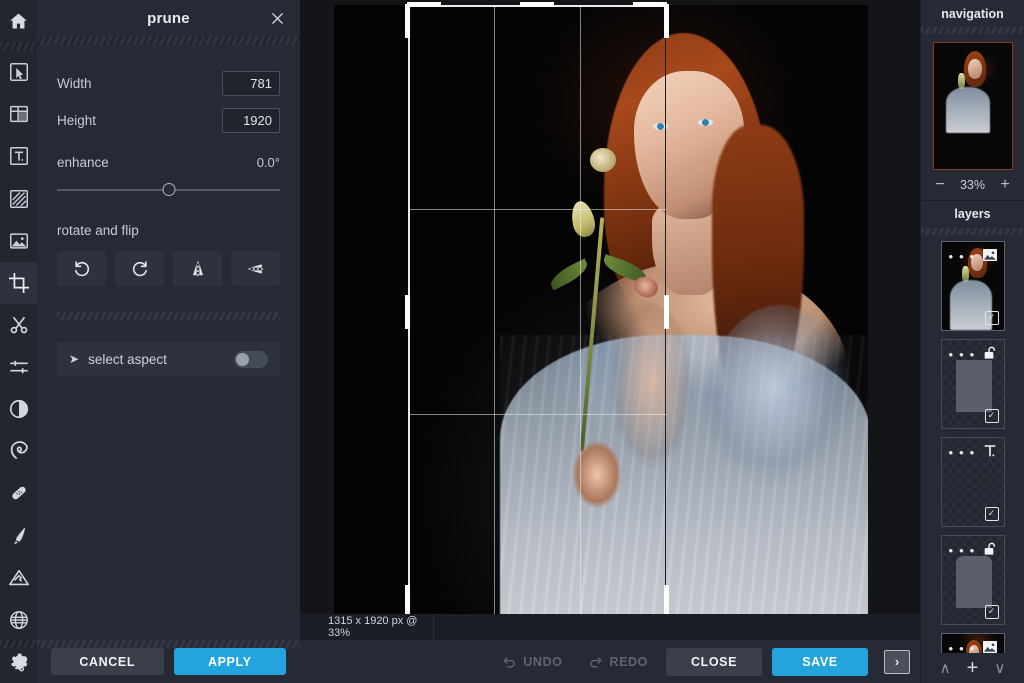 Image resolution: width=1024 pixels, height=683 pixels. What do you see at coordinates (98, 230) in the screenshot?
I see `rotate-flip-title: rotate and flip` at bounding box center [98, 230].